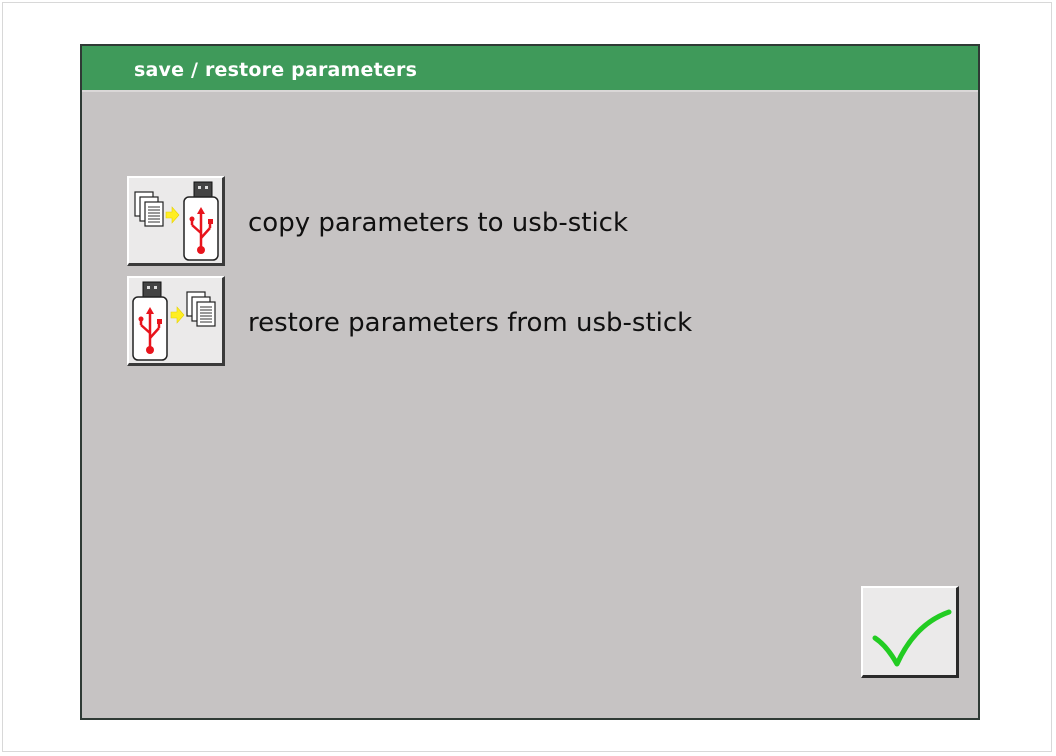 This screenshot has height=756, width=1056. I want to click on copy-to-usb-icon, so click(176, 221).